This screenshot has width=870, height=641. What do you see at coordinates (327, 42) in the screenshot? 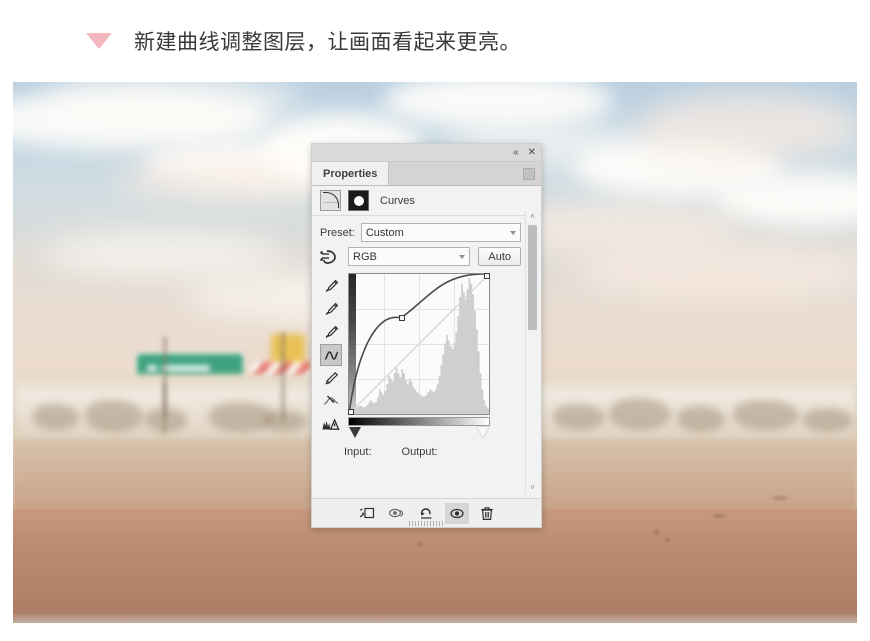
I see `caption-text: 新建曲线调整图层，让画面看起来更亮。` at bounding box center [327, 42].